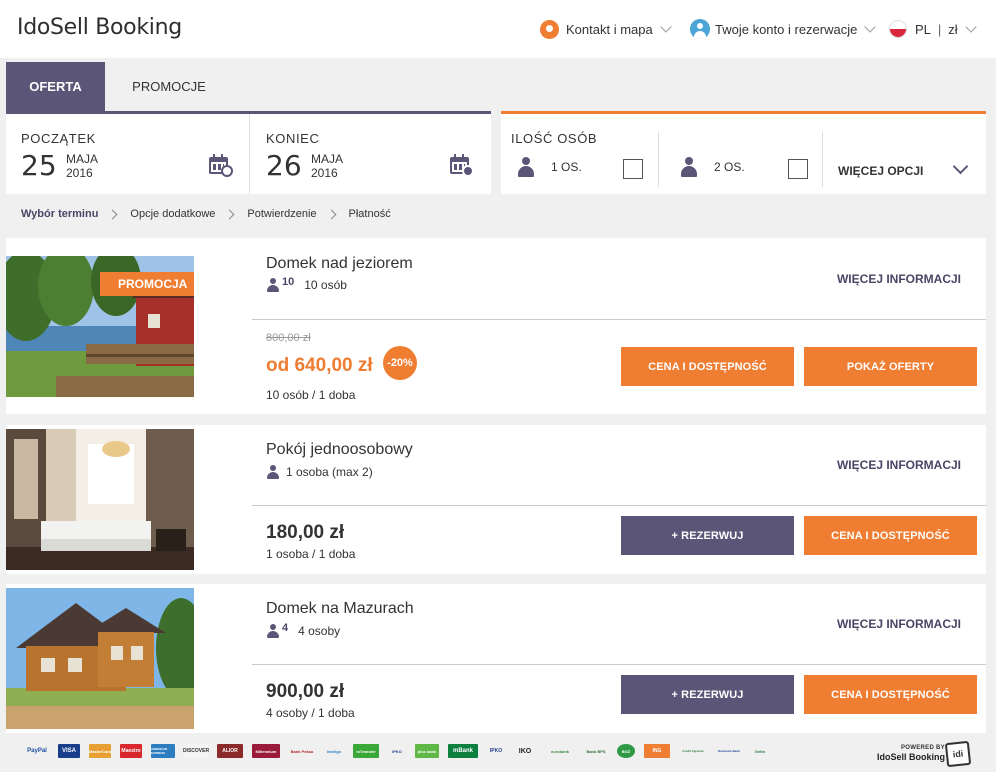  What do you see at coordinates (288, 338) in the screenshot?
I see `old-price: 800,00 zł` at bounding box center [288, 338].